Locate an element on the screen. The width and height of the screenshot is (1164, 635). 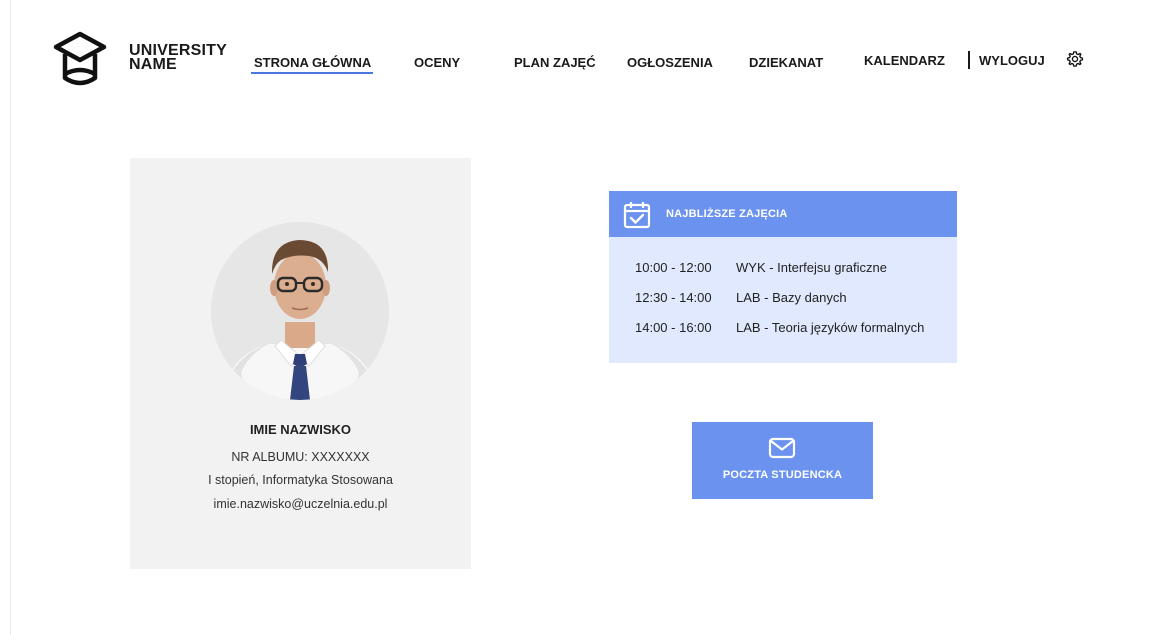
nav-item-ogloszenia: OGŁOSZENIA is located at coordinates (670, 62).